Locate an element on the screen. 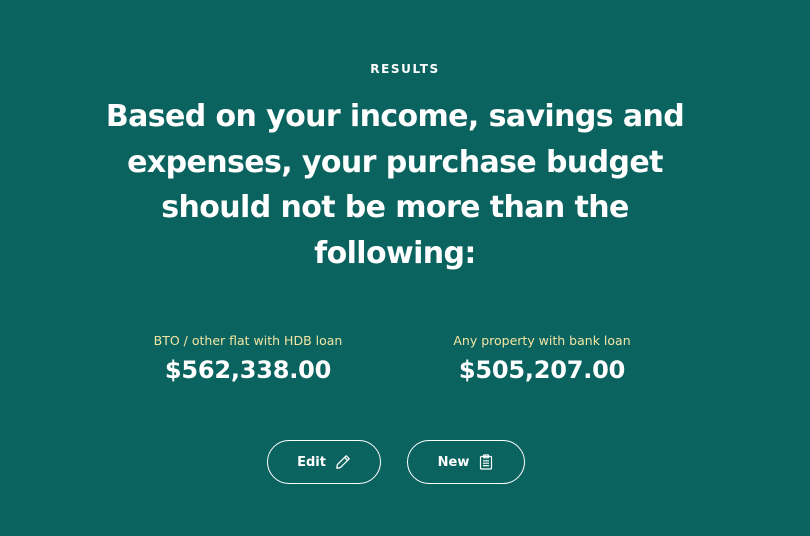 The height and width of the screenshot is (536, 810). budget-hdb-label: BTO / other flat with HDB loan is located at coordinates (248, 340).